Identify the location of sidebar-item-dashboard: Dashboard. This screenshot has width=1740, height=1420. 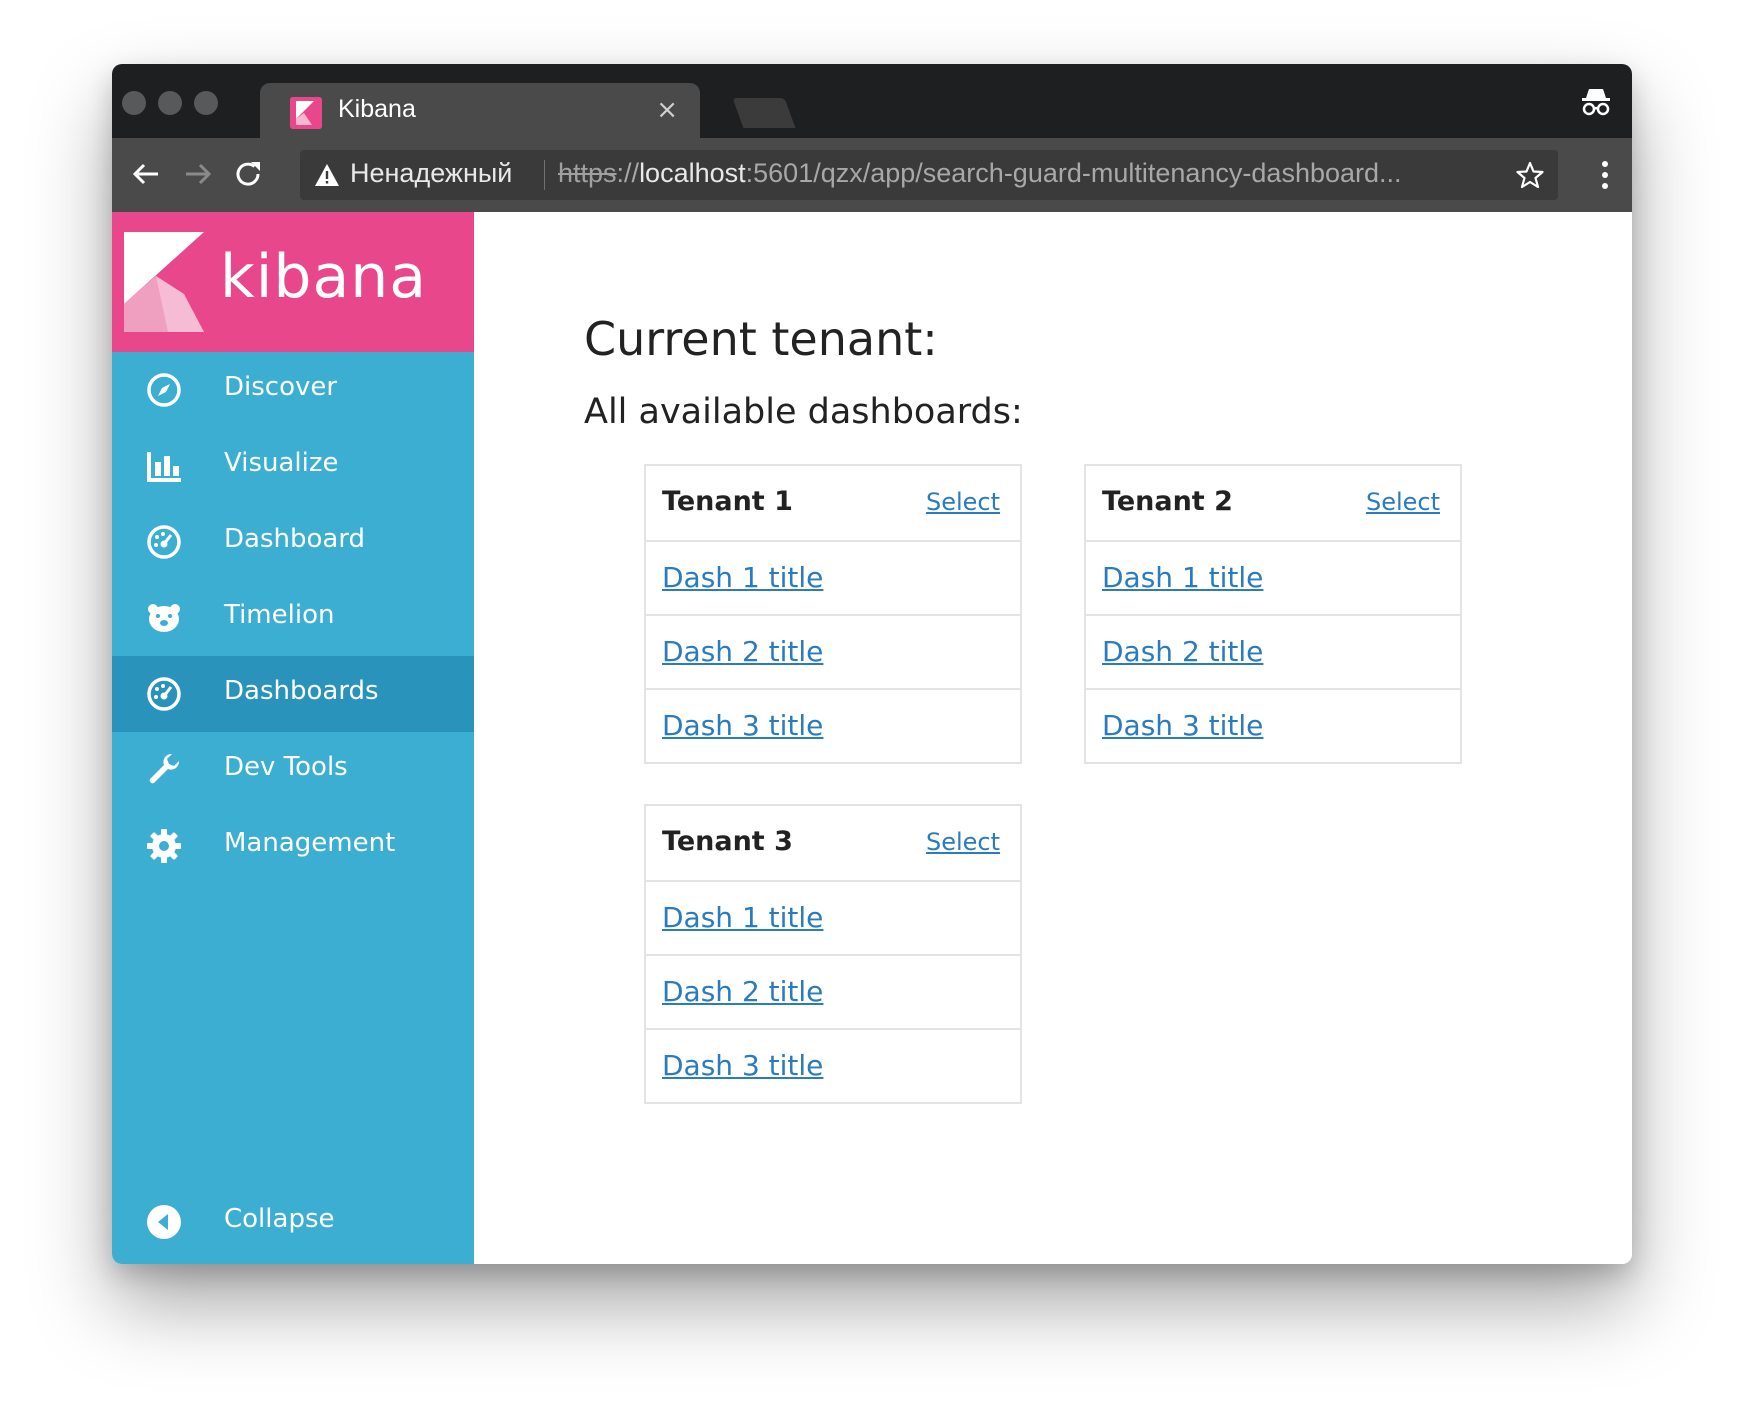
(293, 542).